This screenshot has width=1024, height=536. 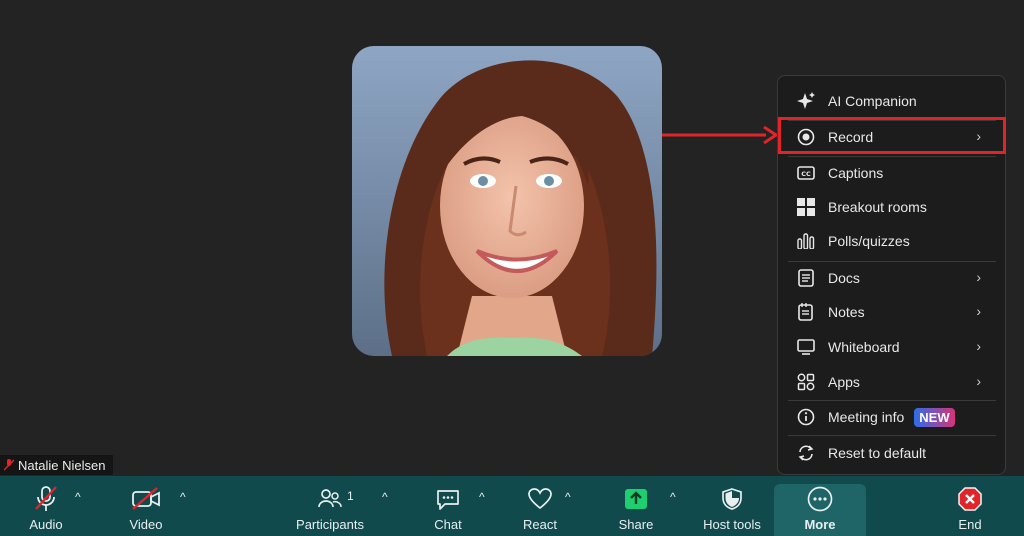 What do you see at coordinates (892, 135) in the screenshot?
I see `record-highlight-box` at bounding box center [892, 135].